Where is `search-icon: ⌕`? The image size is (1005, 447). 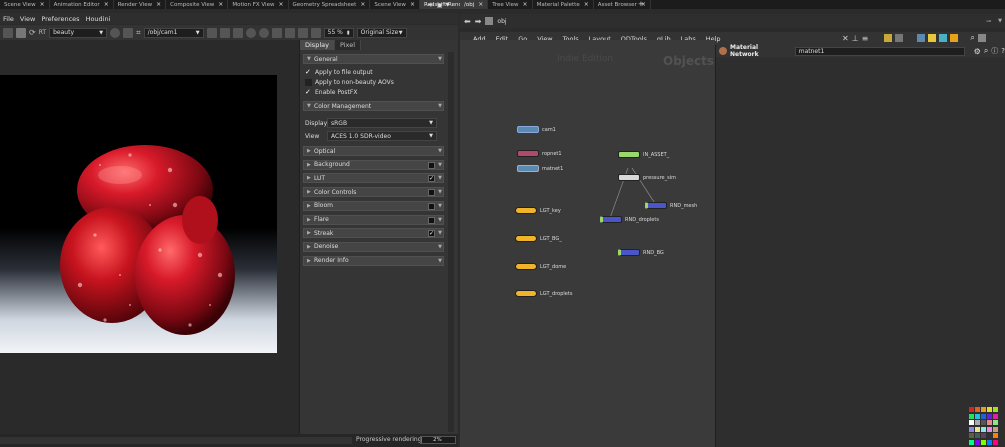 search-icon: ⌕ is located at coordinates (986, 51).